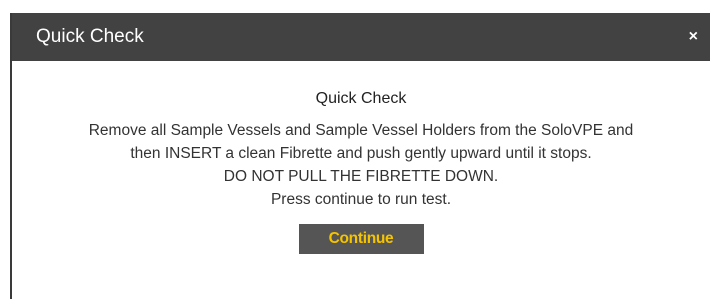 This screenshot has height=299, width=710. Describe the element at coordinates (361, 176) in the screenshot. I see `instruction-line: DO NOT PULL THE FIBRETTE DOWN.` at that location.